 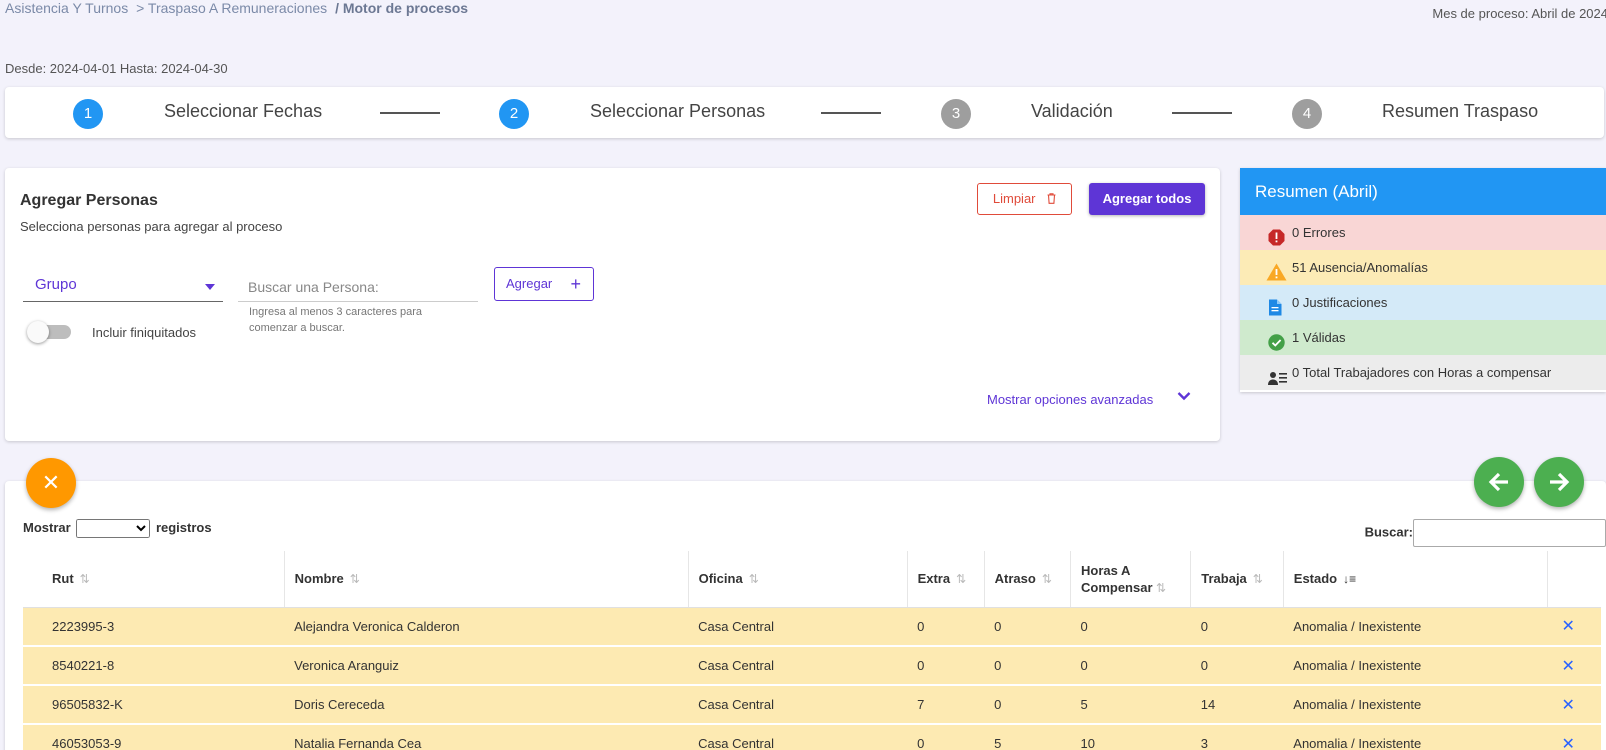 I want to click on col-rut: Rut ⇅, so click(x=154, y=579).